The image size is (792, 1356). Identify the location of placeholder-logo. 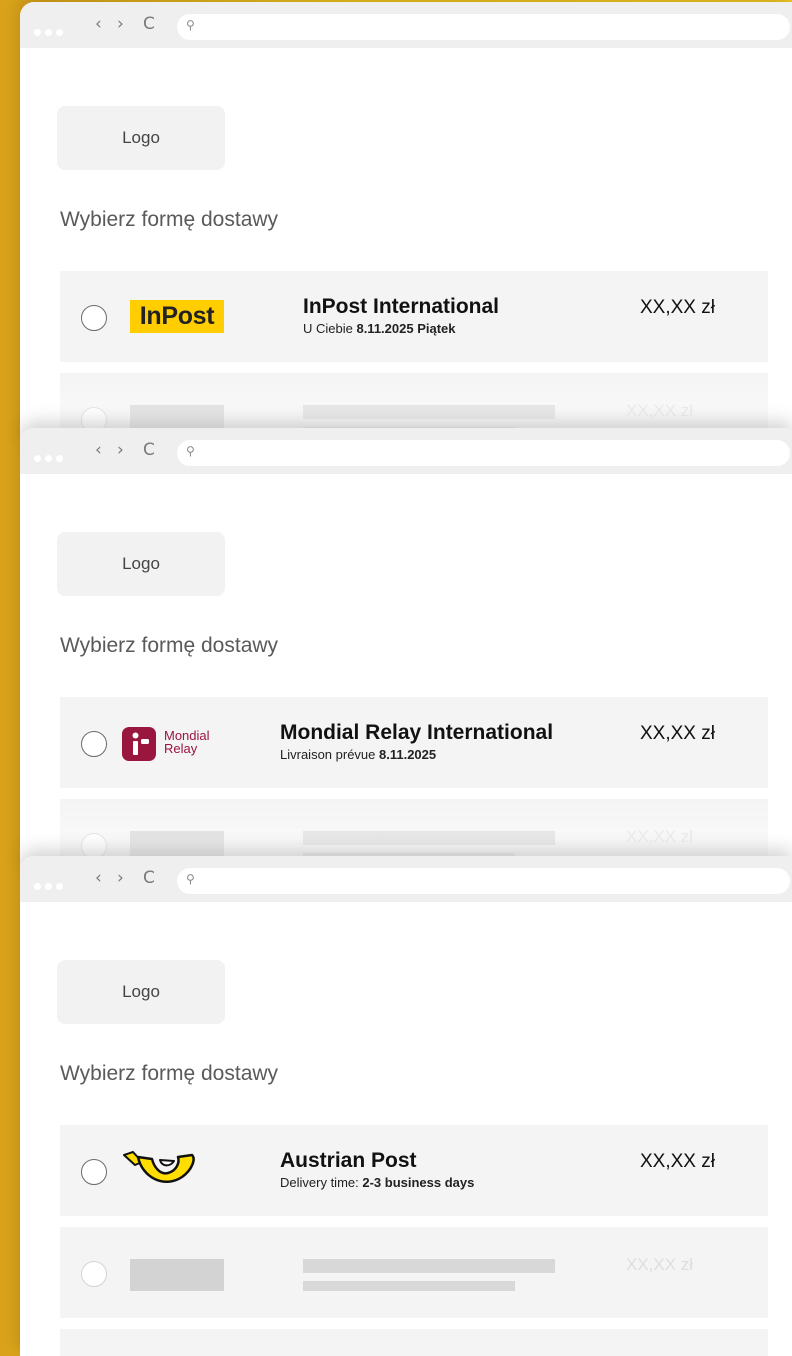
(177, 1275).